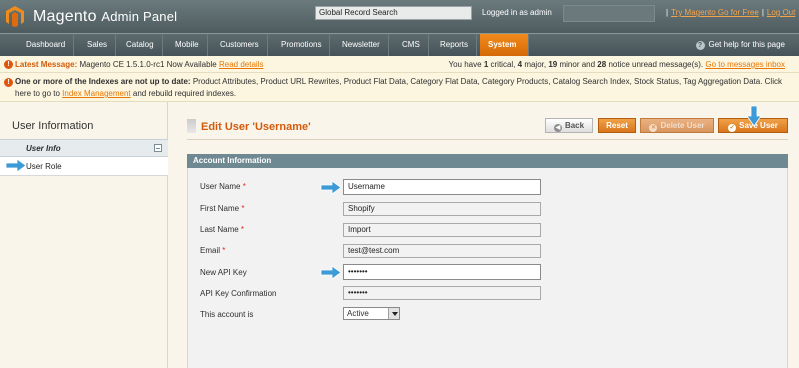 The image size is (799, 368). Describe the element at coordinates (465, 64) in the screenshot. I see `unread-you-have: You have` at that location.